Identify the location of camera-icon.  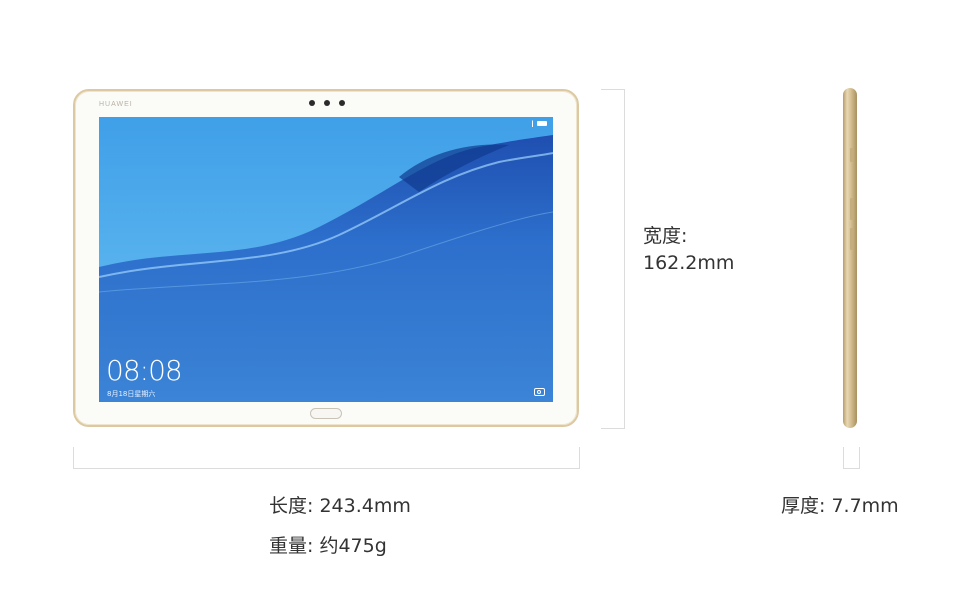
(539, 392).